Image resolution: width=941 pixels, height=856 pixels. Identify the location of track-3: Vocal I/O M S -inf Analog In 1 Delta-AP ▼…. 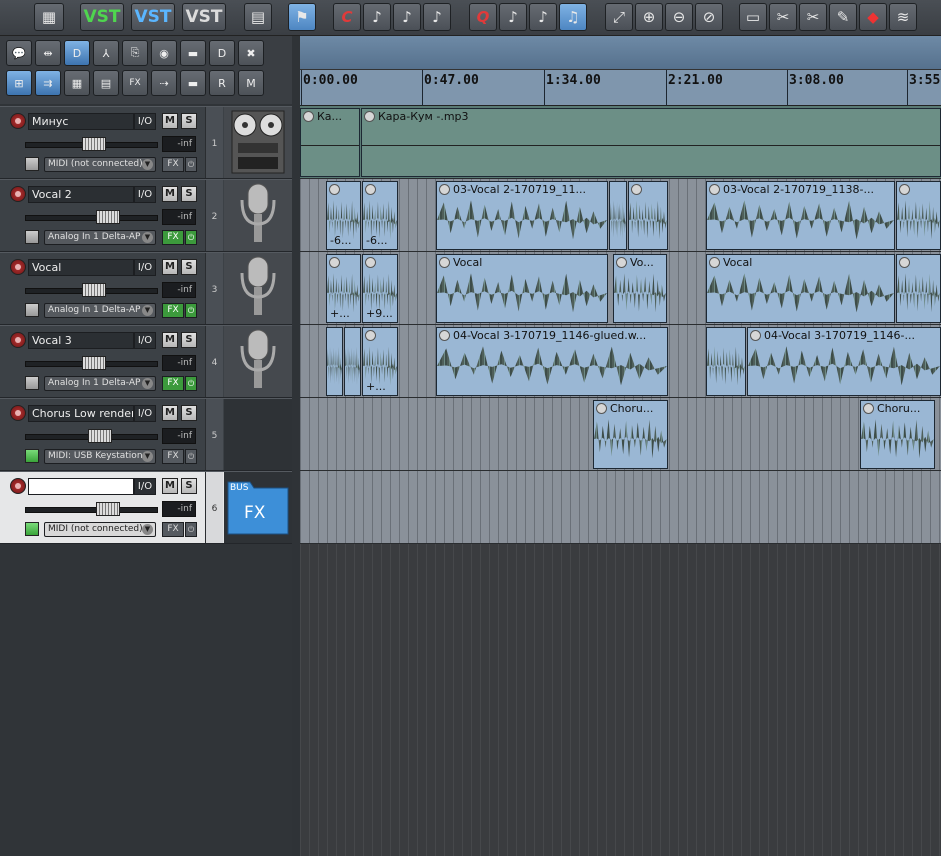
(146, 288).